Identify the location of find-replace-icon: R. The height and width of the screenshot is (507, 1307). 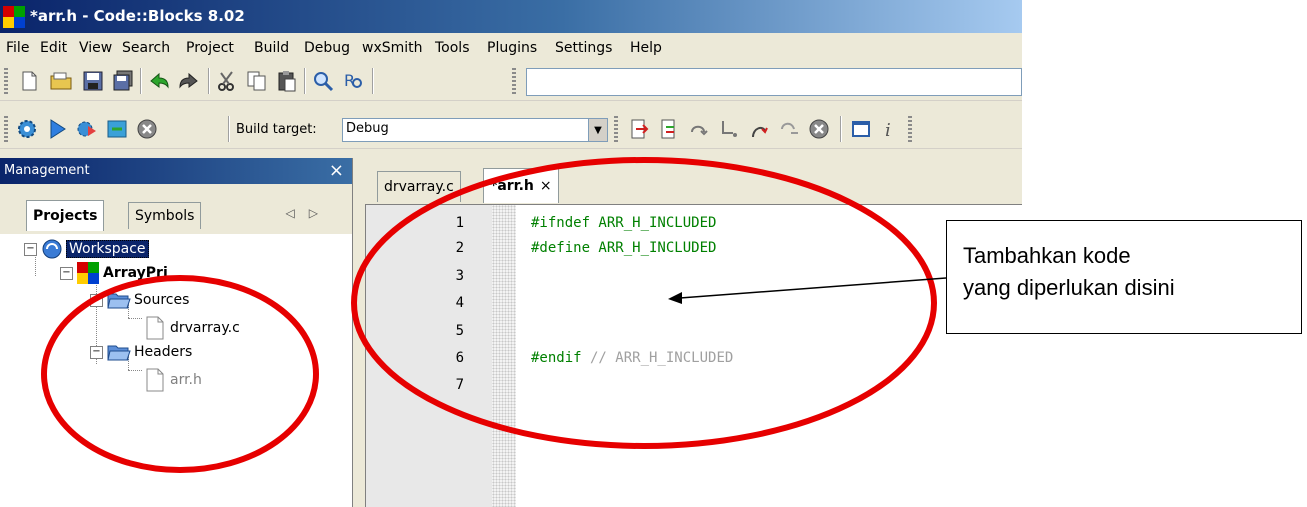
(353, 80).